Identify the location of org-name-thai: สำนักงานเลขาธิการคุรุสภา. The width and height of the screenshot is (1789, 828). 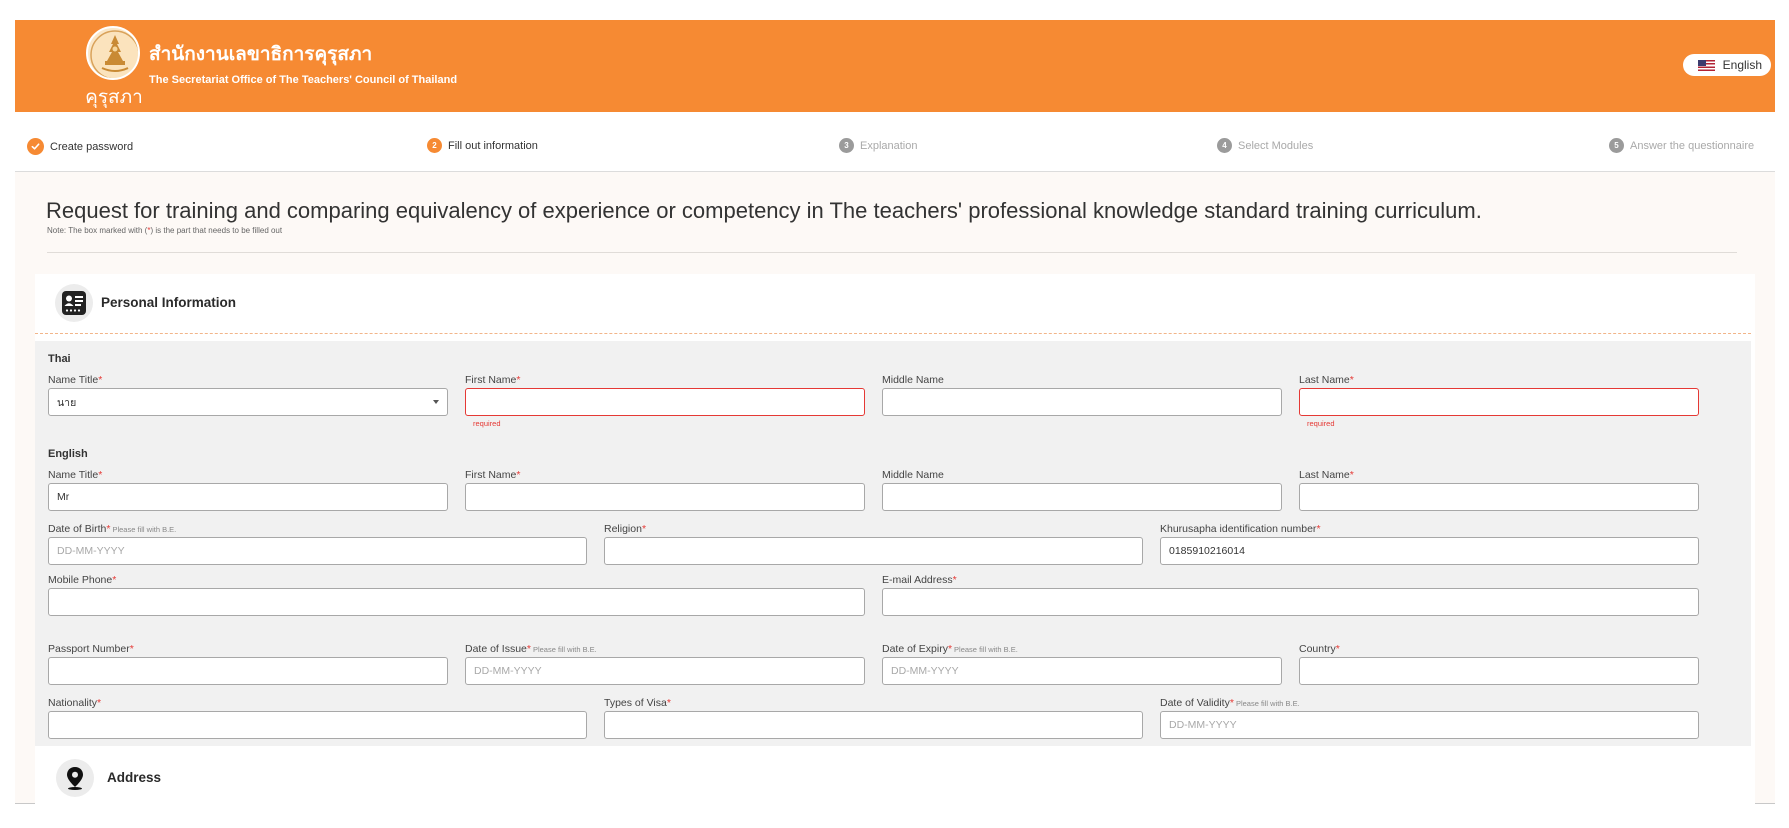
(261, 54).